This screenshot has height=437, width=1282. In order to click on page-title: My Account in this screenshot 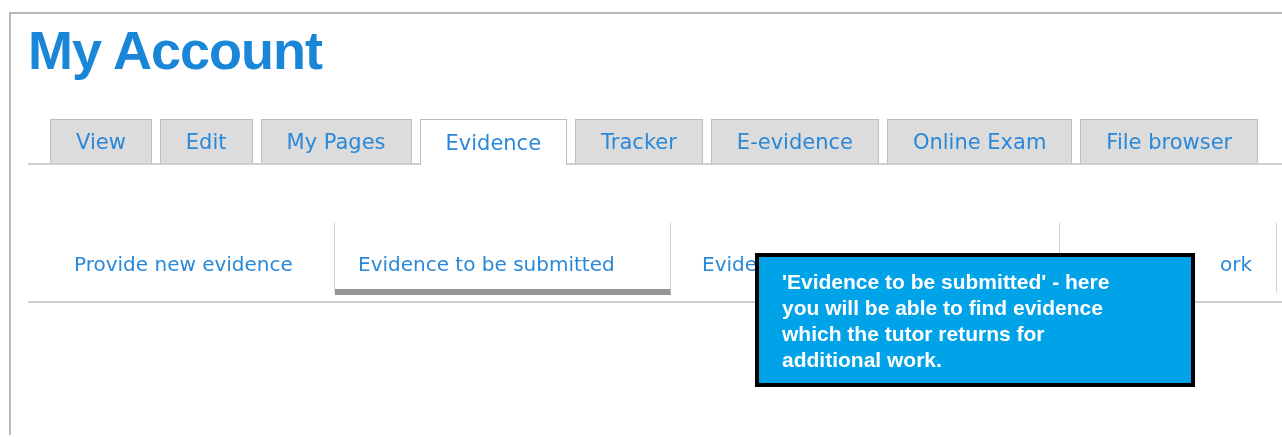, I will do `click(175, 50)`.